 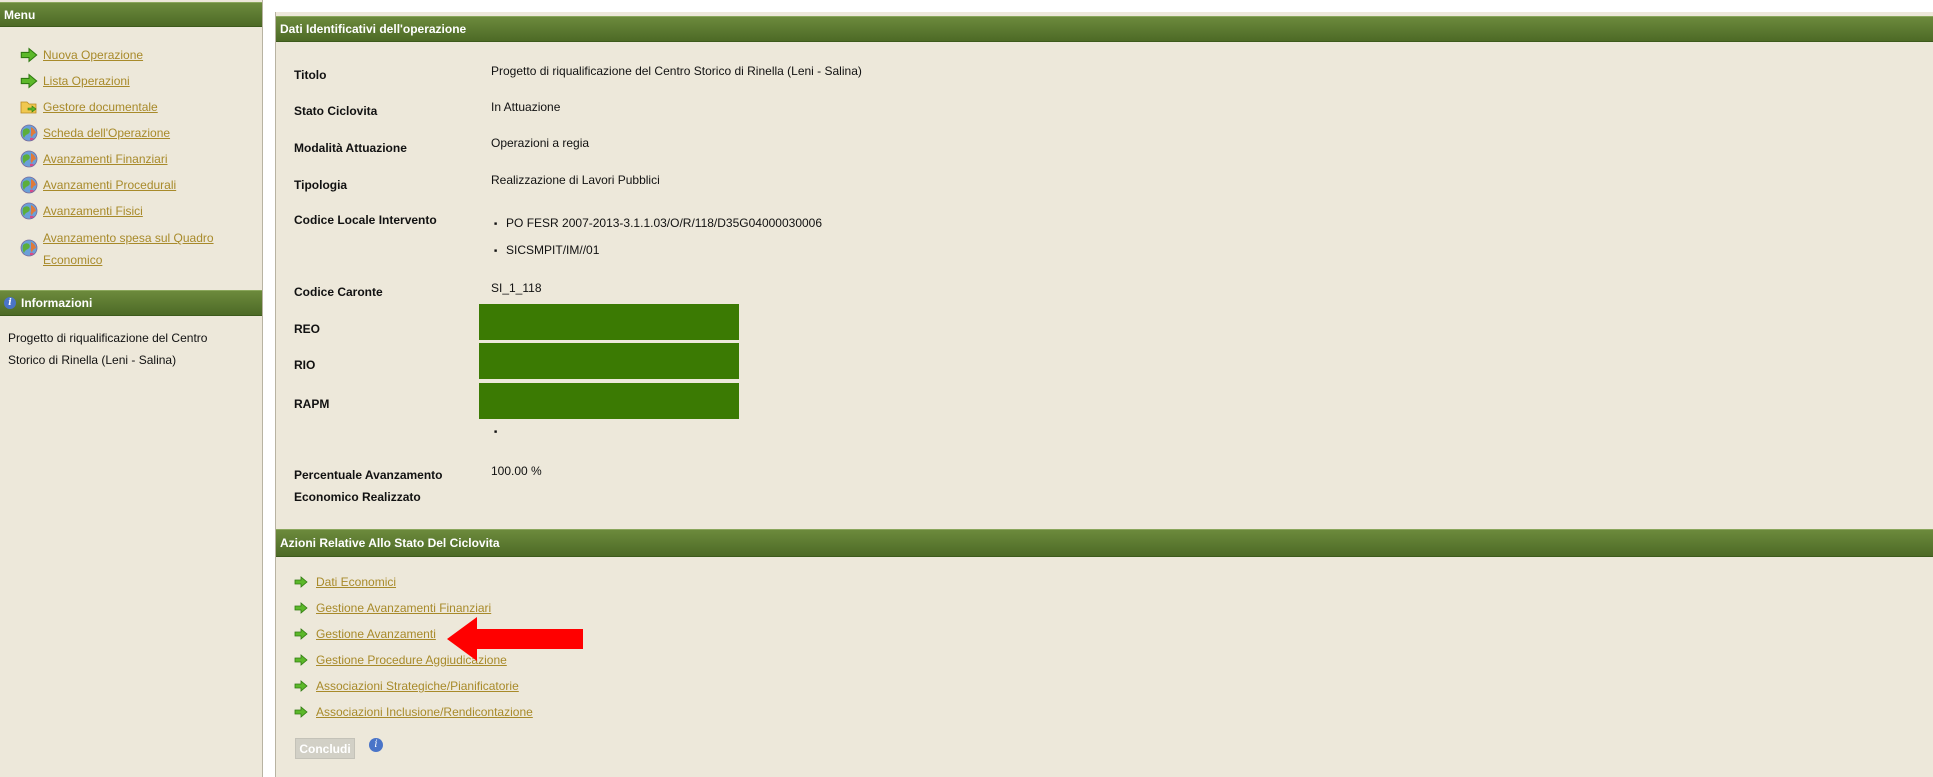 I want to click on titolo-label: Titolo, so click(x=310, y=75).